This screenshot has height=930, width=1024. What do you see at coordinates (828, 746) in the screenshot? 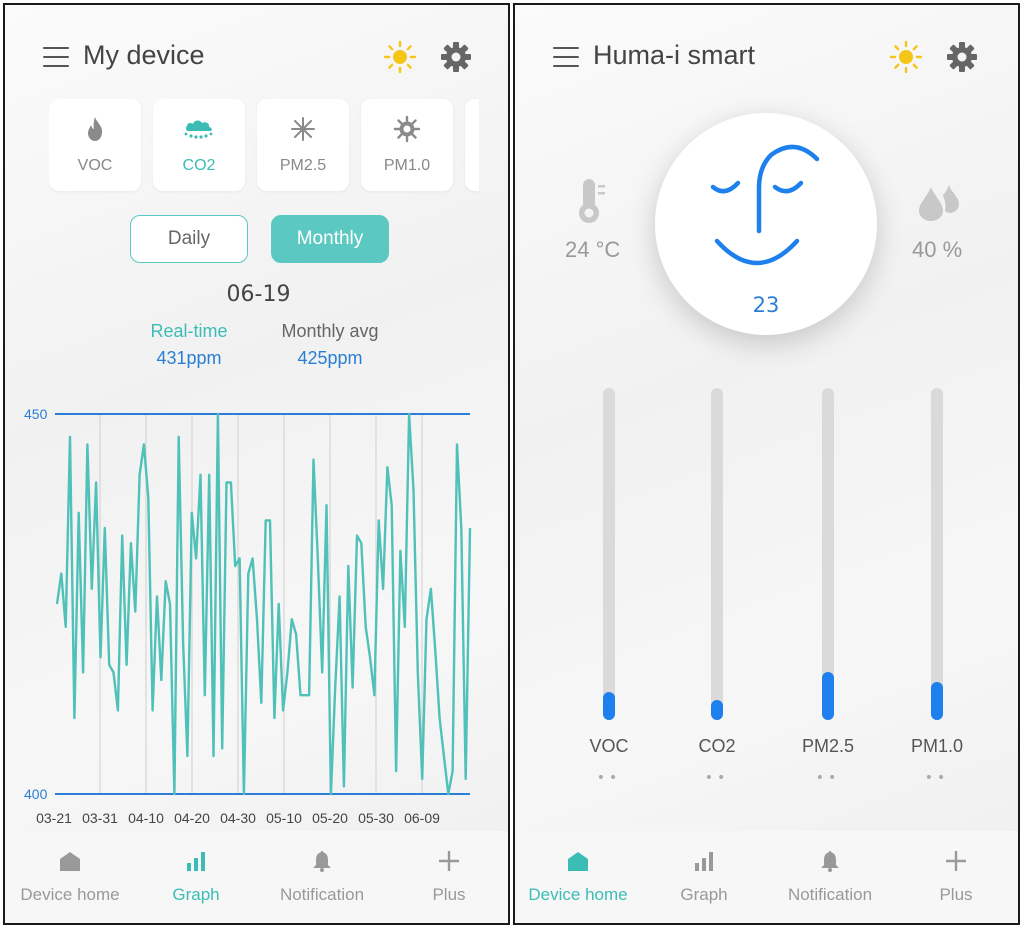
I see `gauge-label: PM2.5` at bounding box center [828, 746].